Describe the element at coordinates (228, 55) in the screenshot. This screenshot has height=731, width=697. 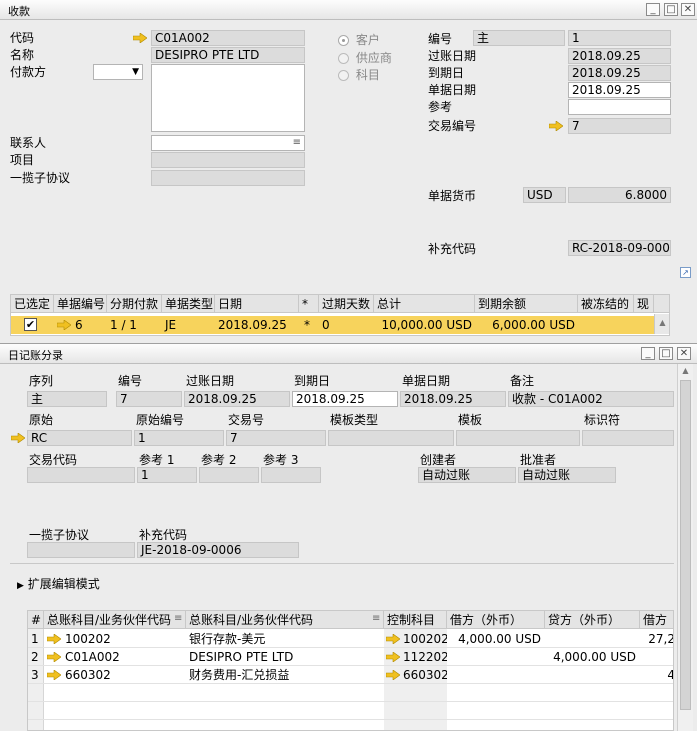
I see `name-field: DESIPRO PTE LTD` at that location.